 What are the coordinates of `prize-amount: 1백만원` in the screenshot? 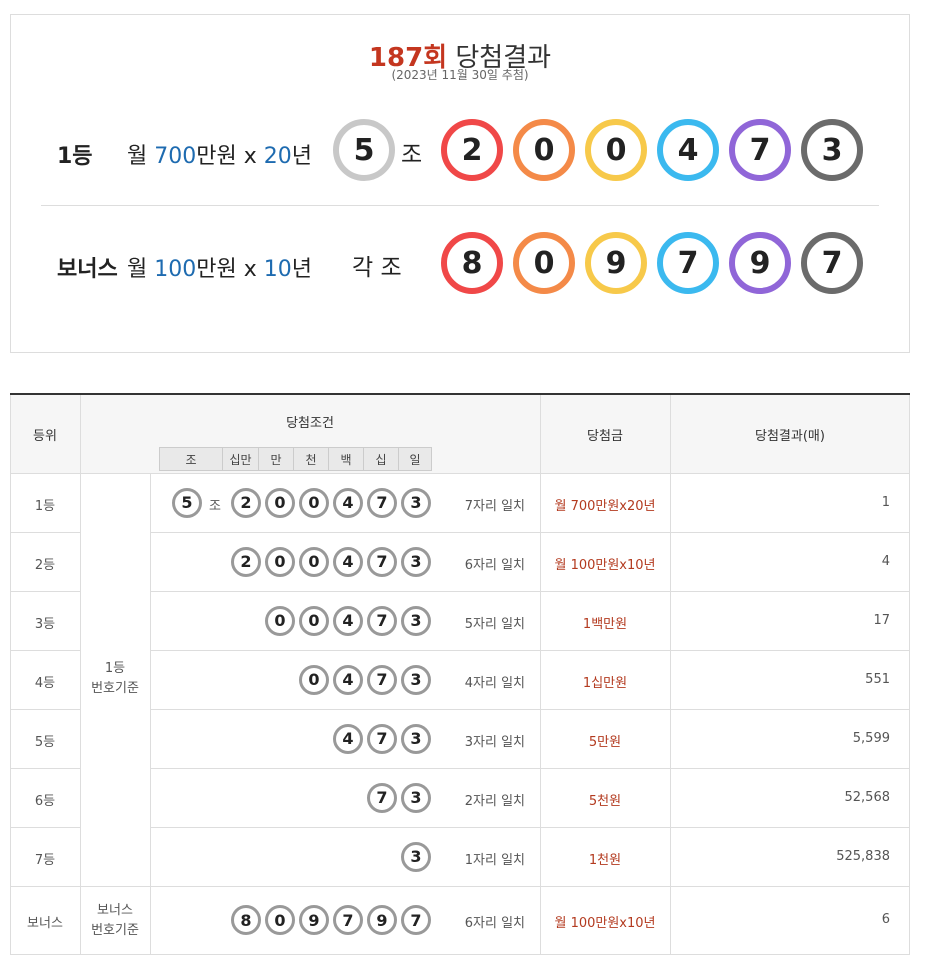 It's located at (605, 624).